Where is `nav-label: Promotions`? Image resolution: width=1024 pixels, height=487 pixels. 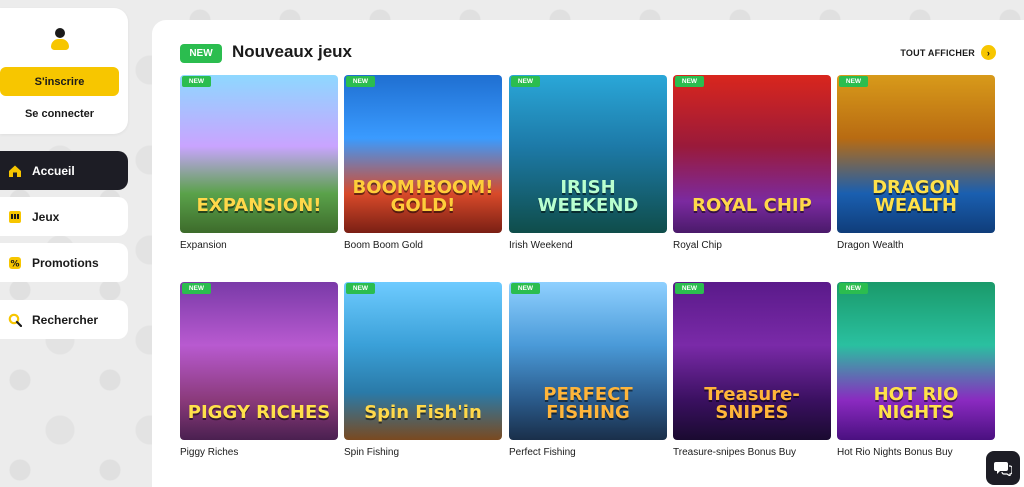 nav-label: Promotions is located at coordinates (65, 262).